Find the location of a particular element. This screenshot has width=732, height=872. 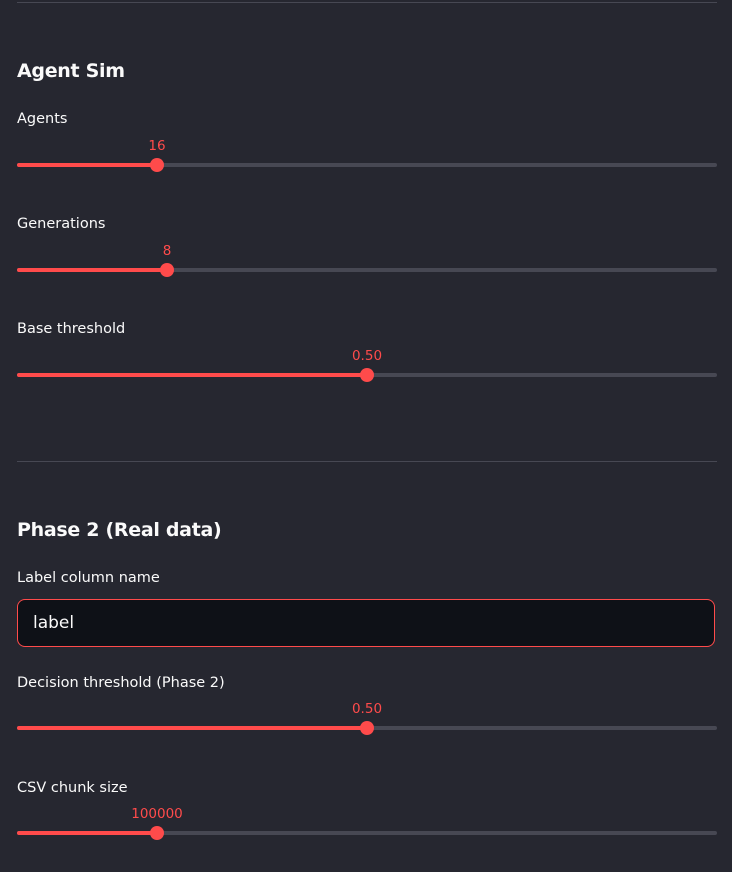

agents-slider-fill is located at coordinates (87, 165).